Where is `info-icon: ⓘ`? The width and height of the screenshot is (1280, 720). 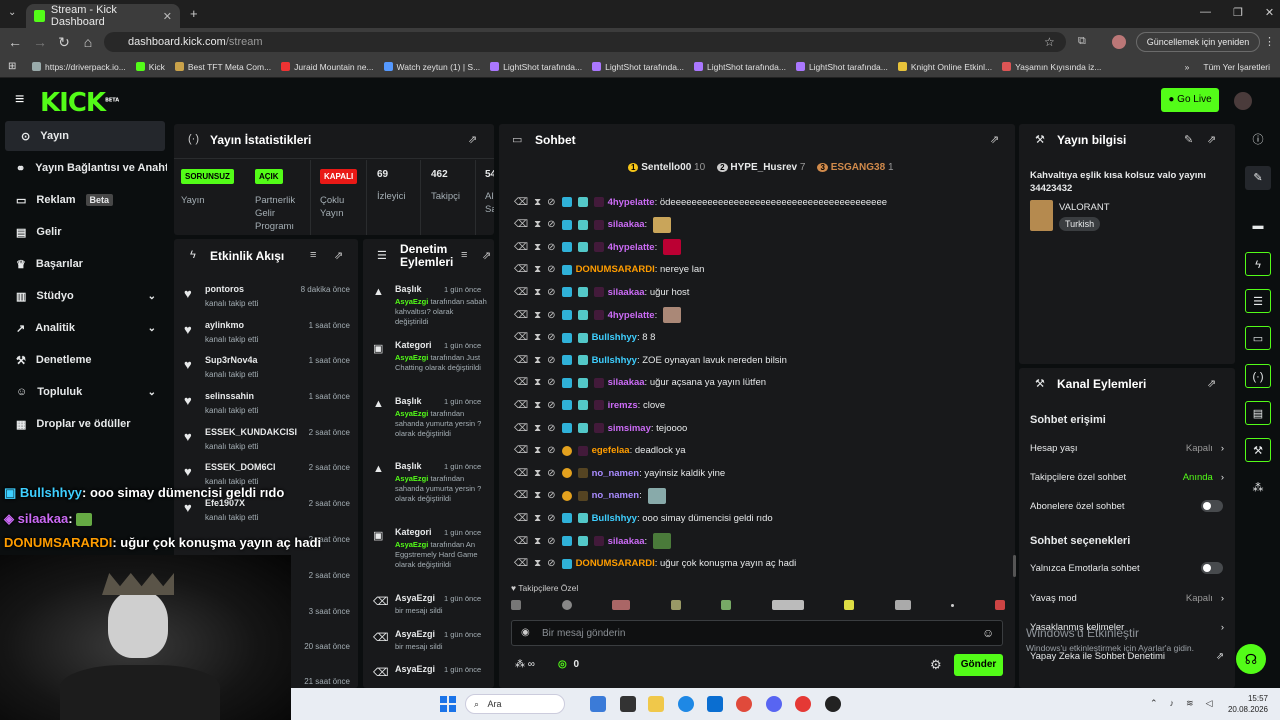
info-icon: ⓘ is located at coordinates (1258, 140).